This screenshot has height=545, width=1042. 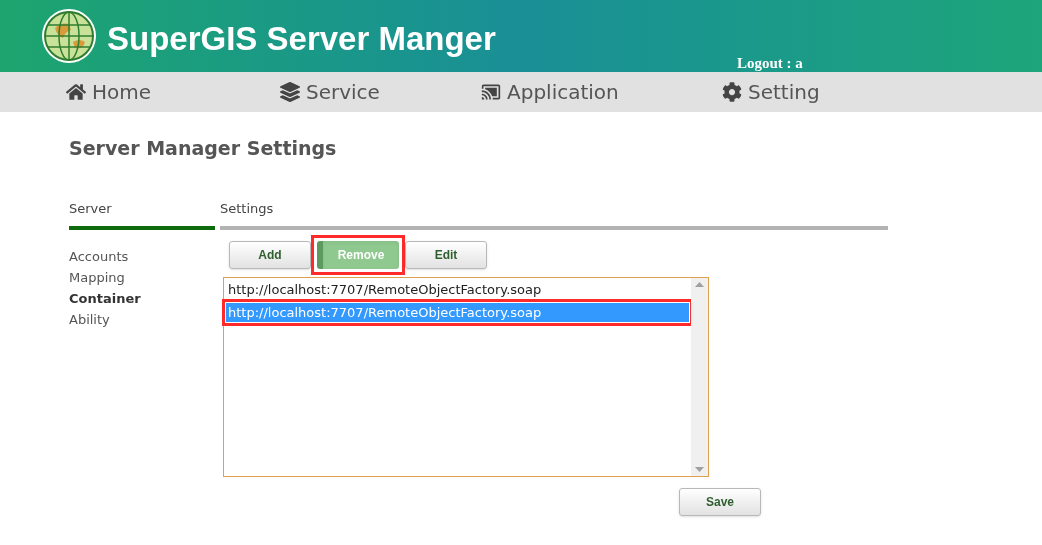 What do you see at coordinates (720, 502) in the screenshot?
I see `save-button: Save` at bounding box center [720, 502].